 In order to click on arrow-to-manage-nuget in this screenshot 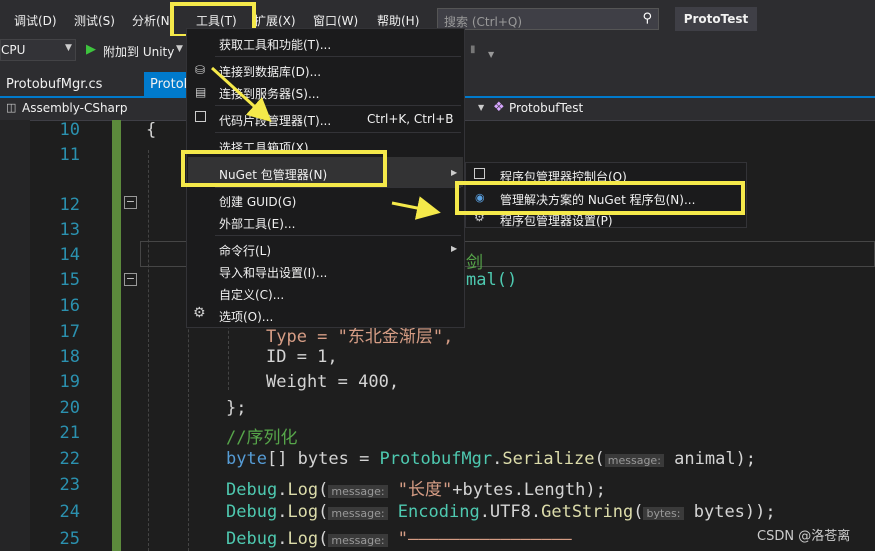, I will do `click(416, 208)`.